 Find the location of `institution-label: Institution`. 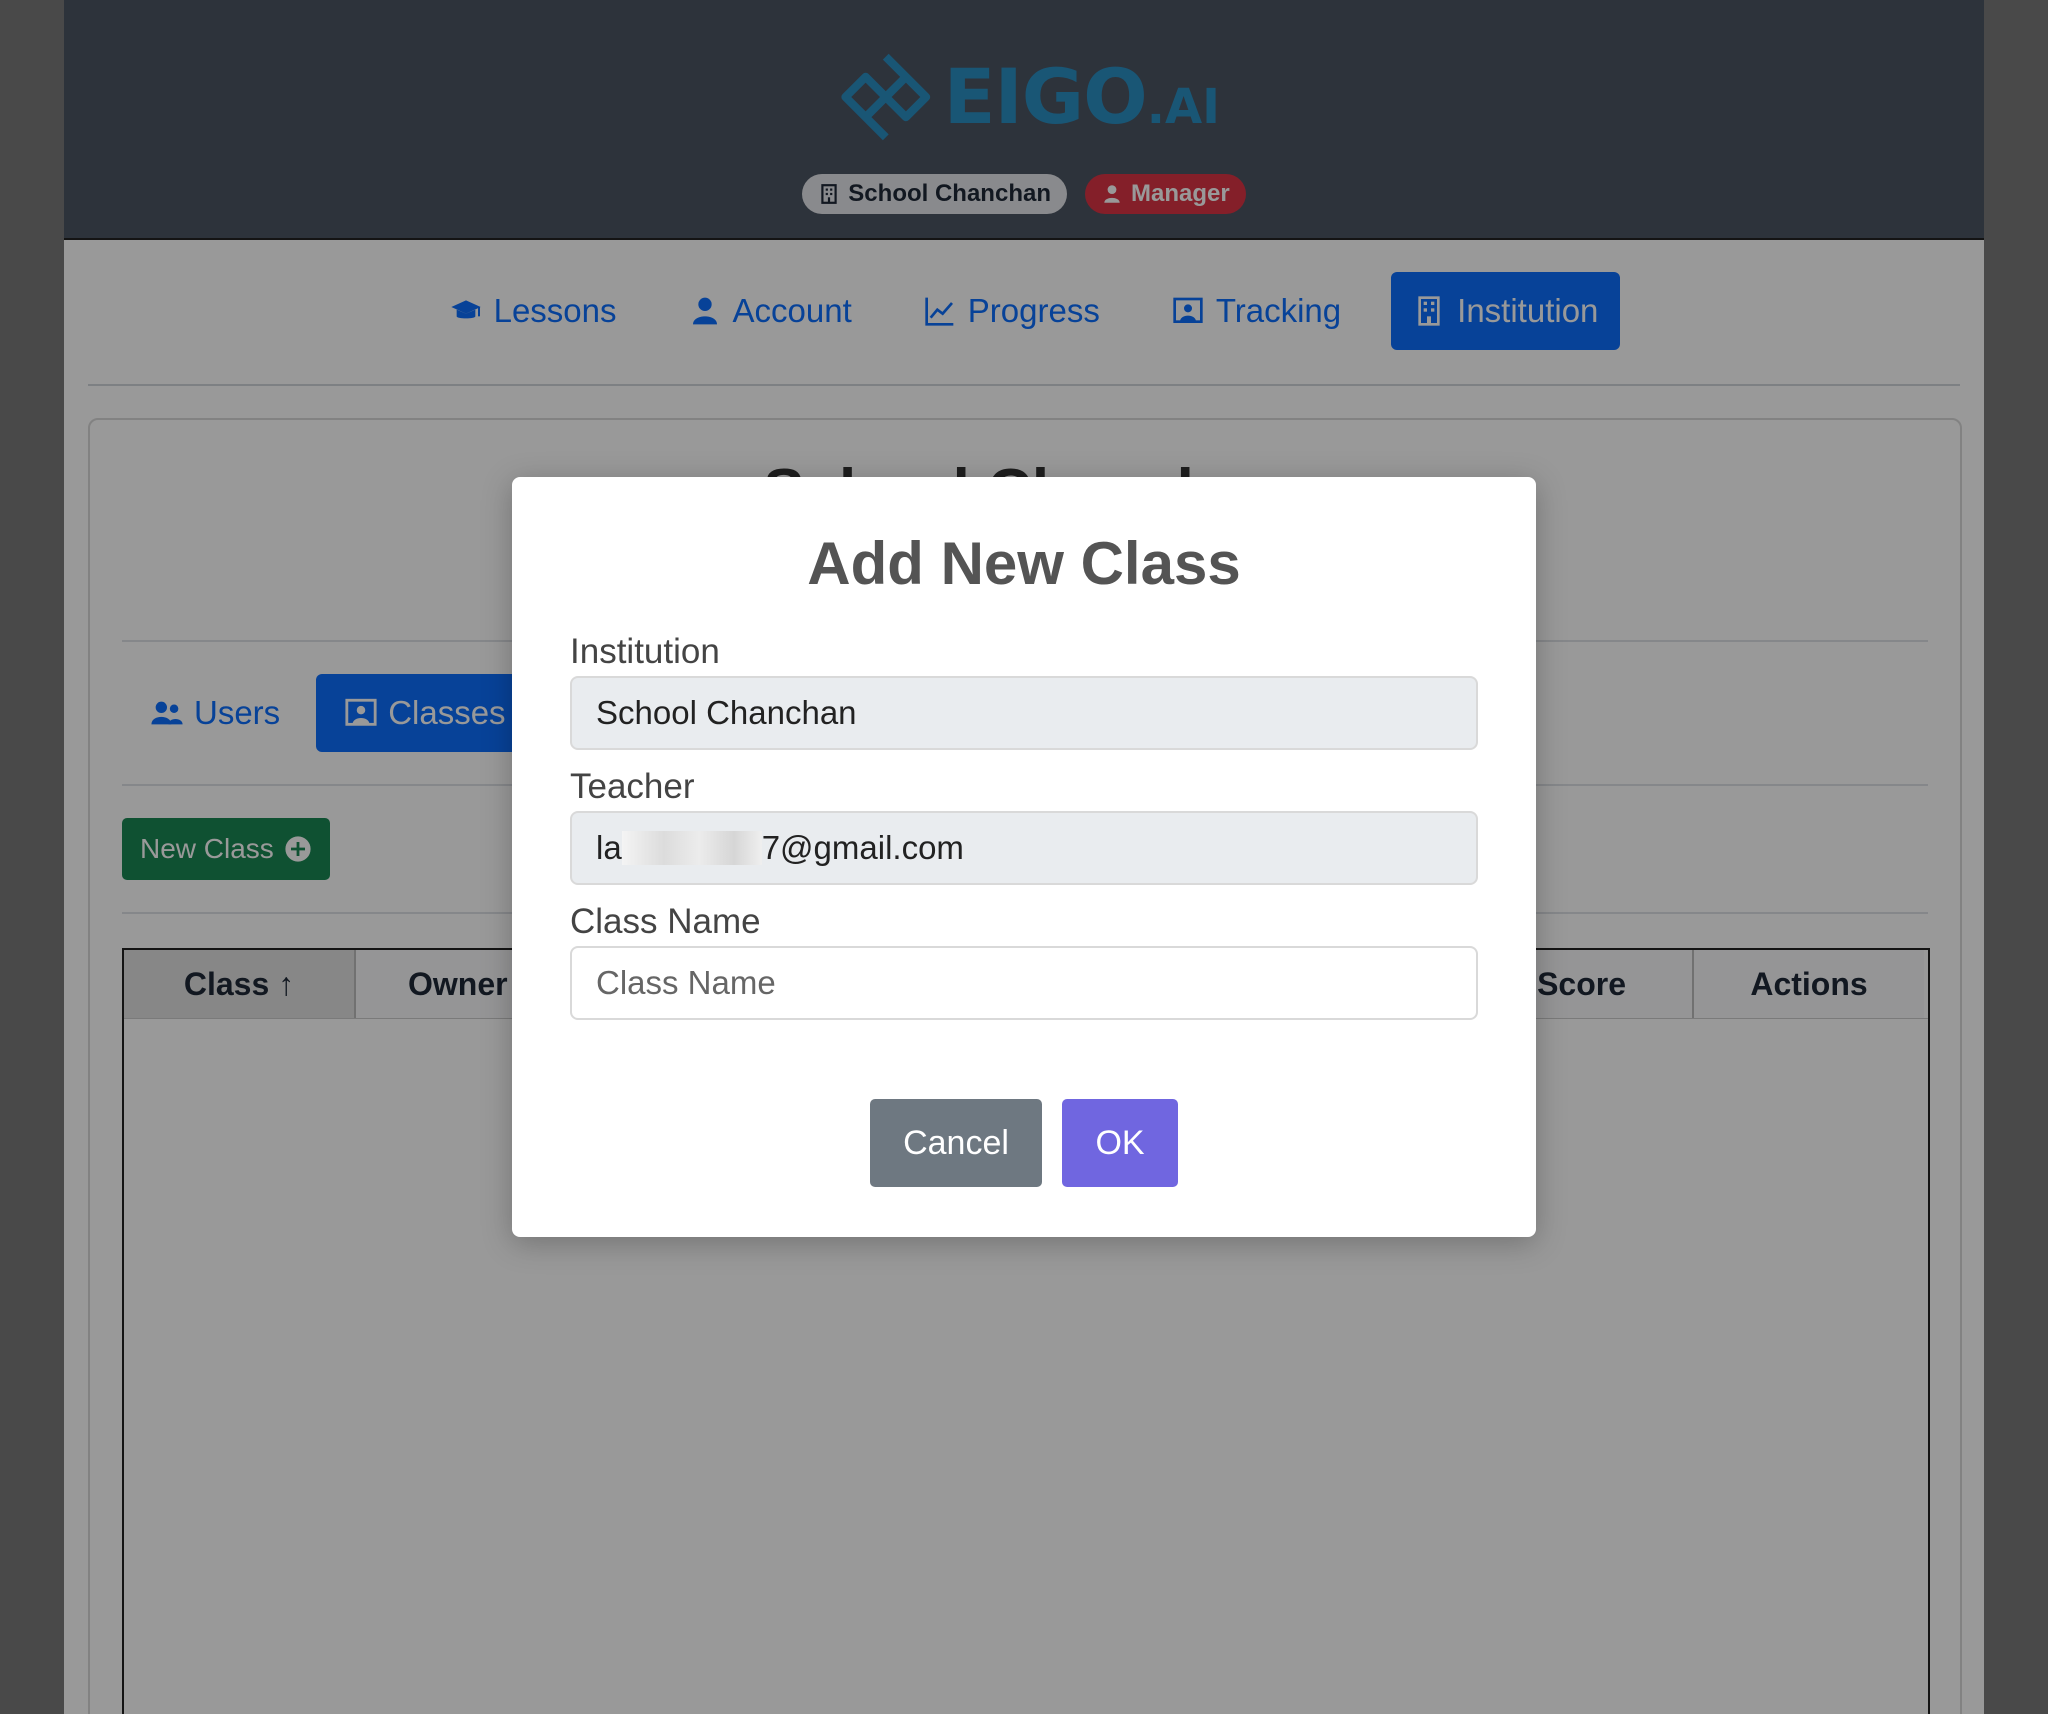

institution-label: Institution is located at coordinates (645, 651).